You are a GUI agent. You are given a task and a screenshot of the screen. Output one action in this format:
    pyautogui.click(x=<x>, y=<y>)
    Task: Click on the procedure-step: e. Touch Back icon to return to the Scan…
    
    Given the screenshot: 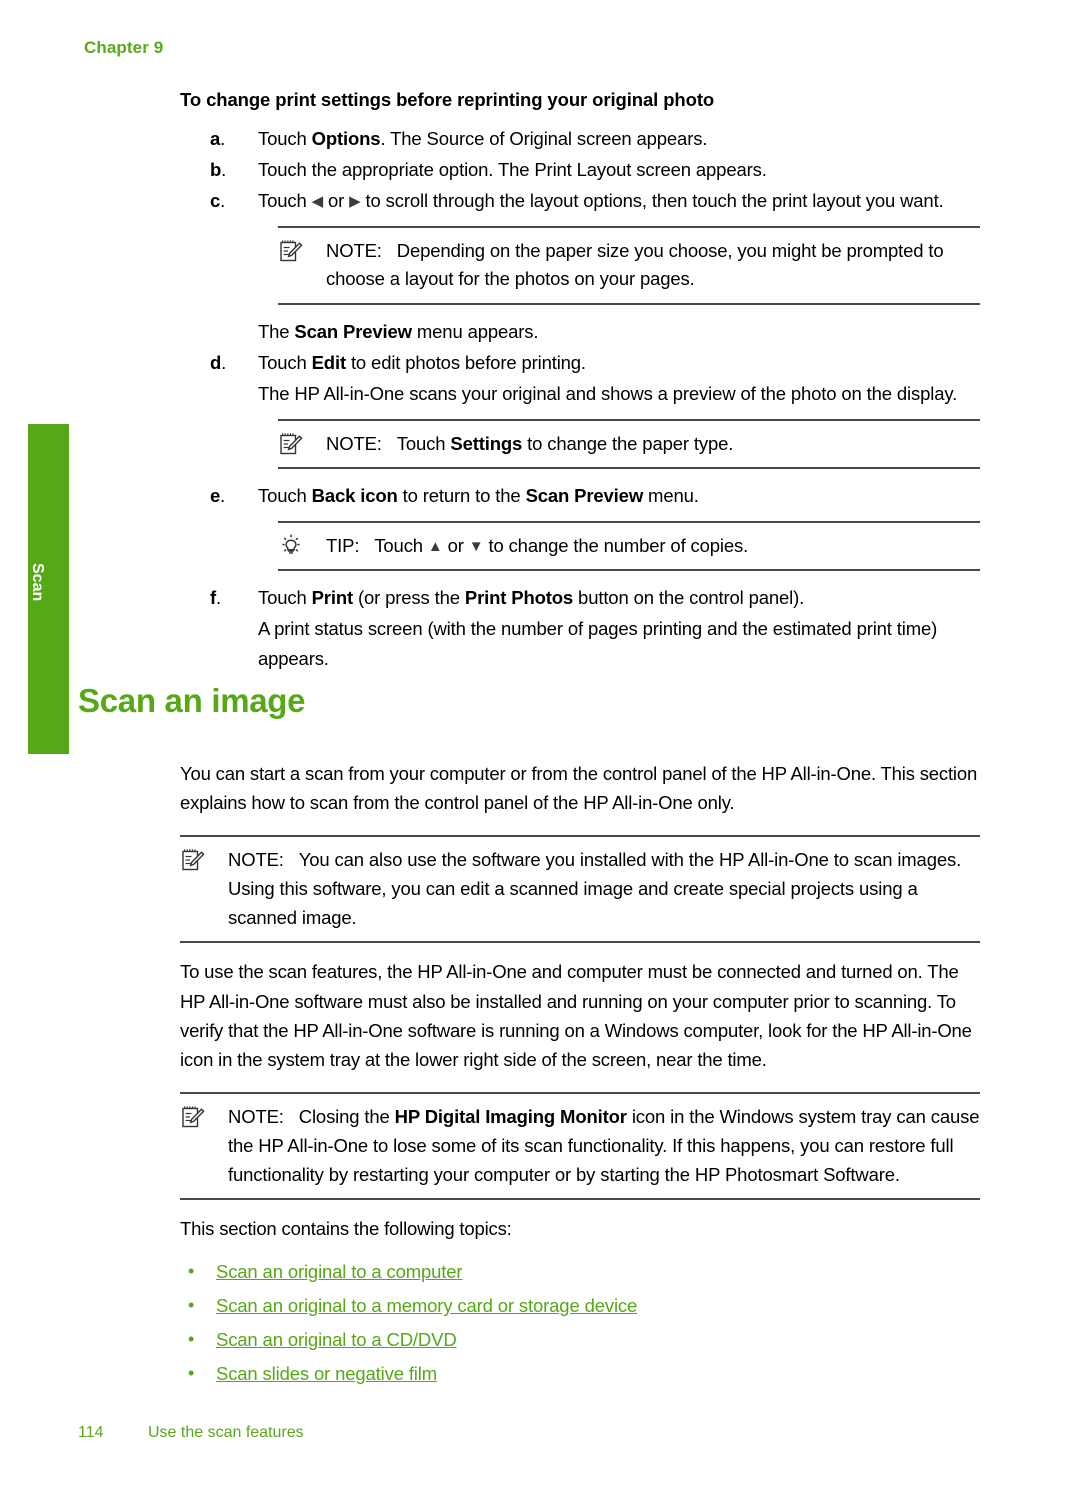 What is the action you would take?
    pyautogui.click(x=580, y=495)
    